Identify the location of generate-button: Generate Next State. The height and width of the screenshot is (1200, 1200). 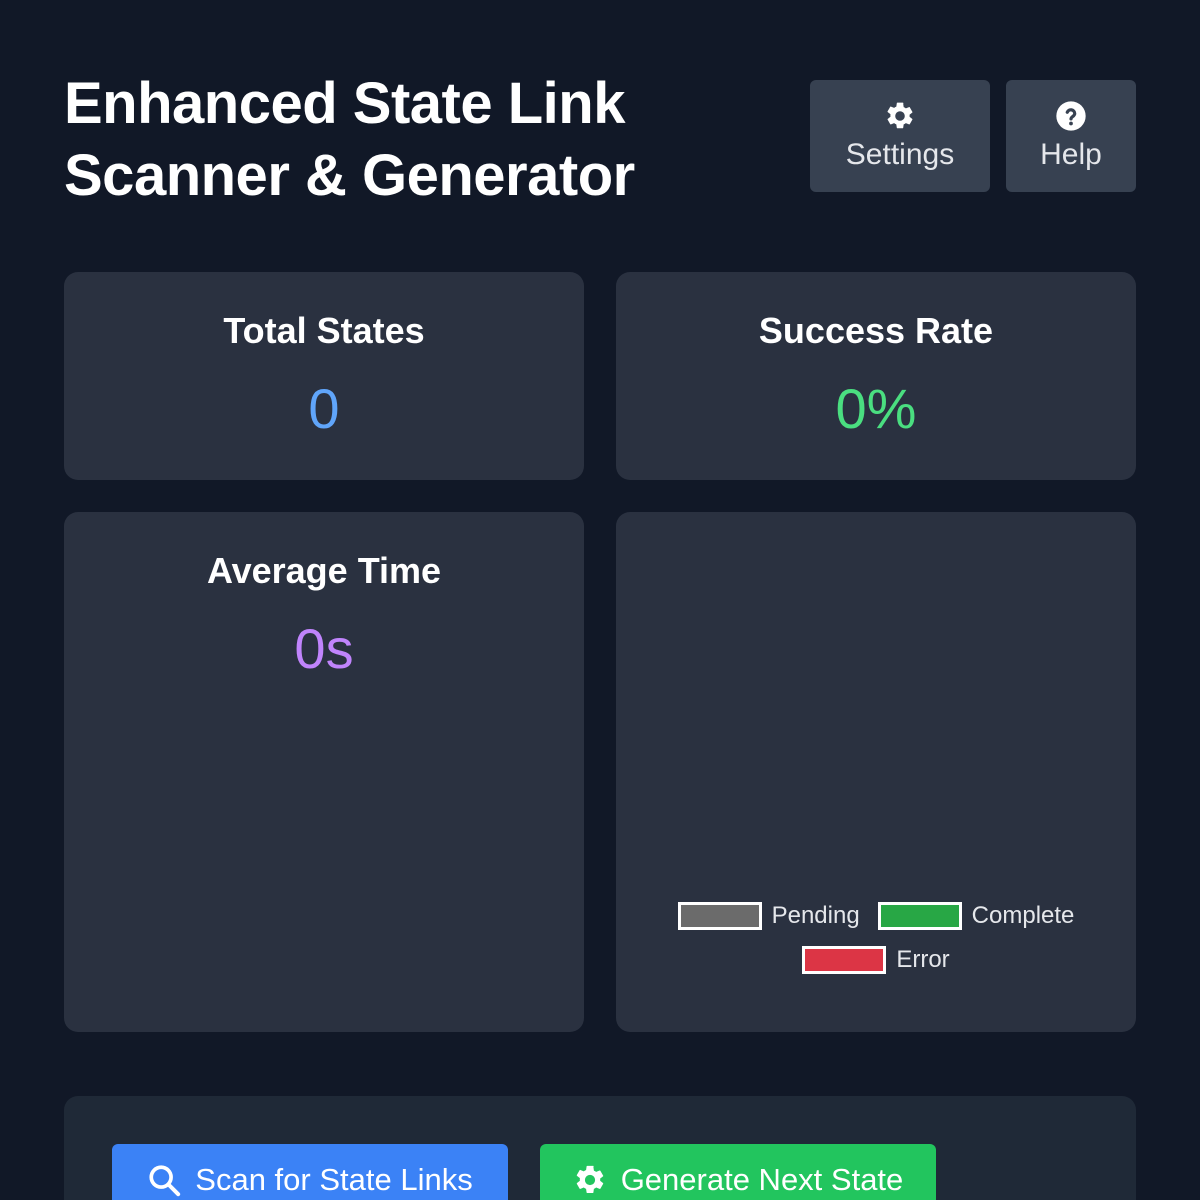
(738, 1172).